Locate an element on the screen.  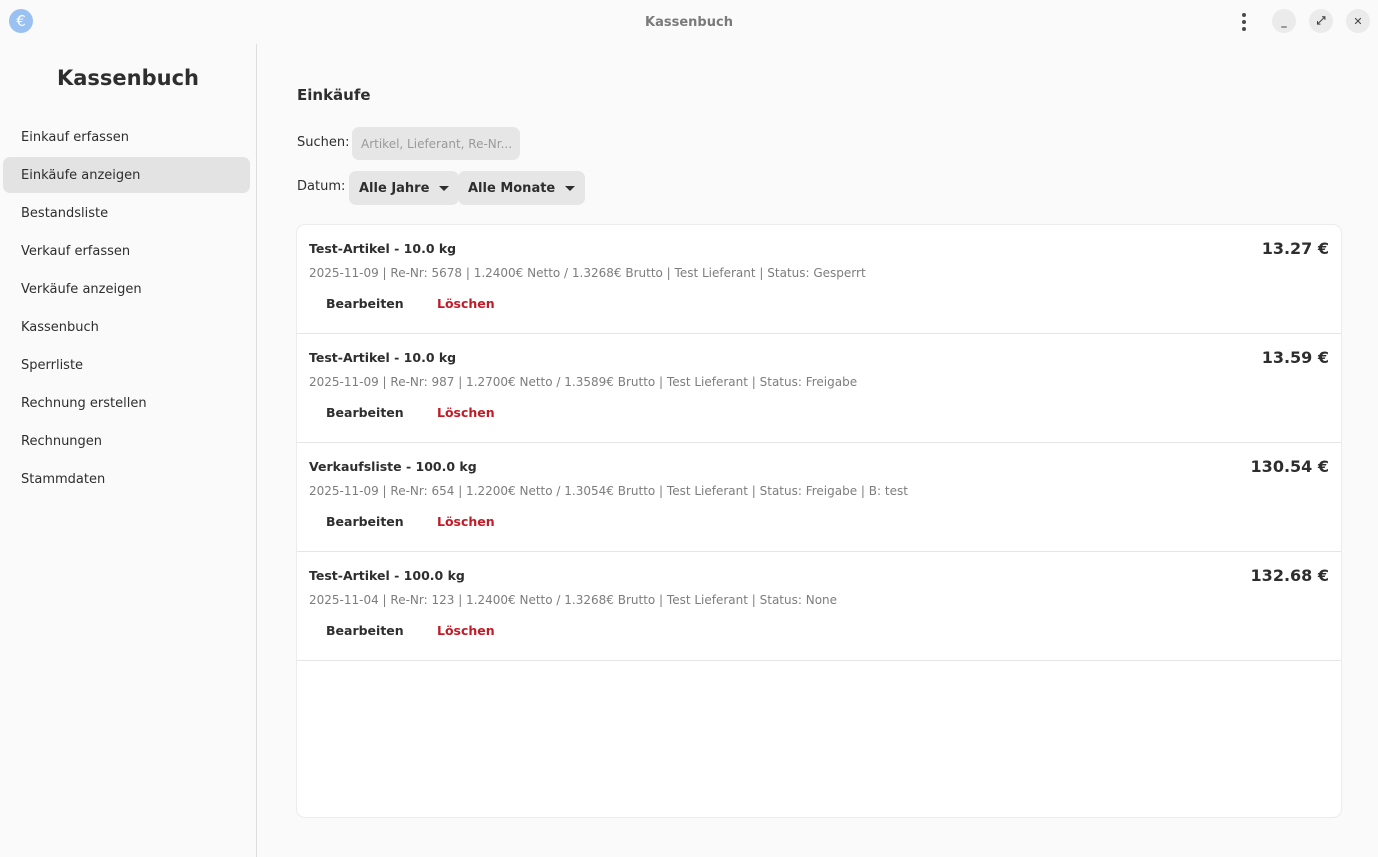
year-dropdown: Alle Jahre is located at coordinates (404, 188).